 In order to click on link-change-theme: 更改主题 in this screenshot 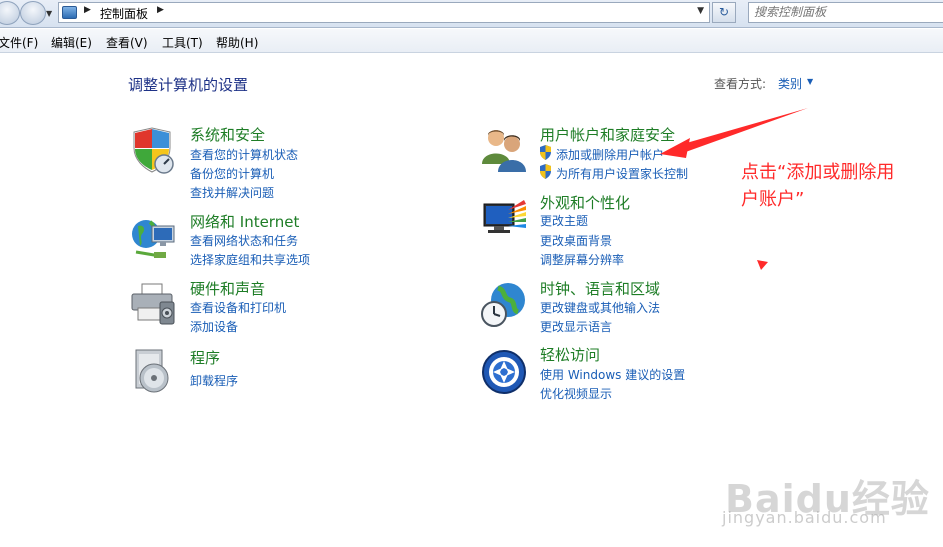, I will do `click(564, 220)`.